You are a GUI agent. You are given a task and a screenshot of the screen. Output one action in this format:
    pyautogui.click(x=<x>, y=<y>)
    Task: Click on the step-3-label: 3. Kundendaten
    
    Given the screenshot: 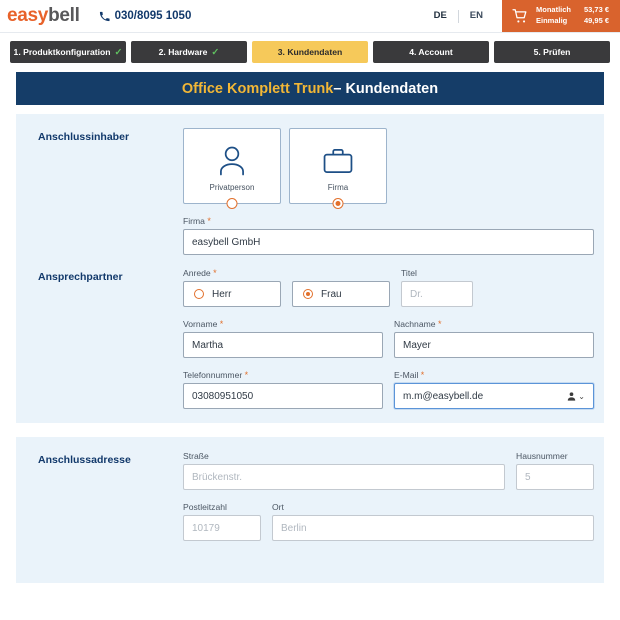 What is the action you would take?
    pyautogui.click(x=310, y=52)
    